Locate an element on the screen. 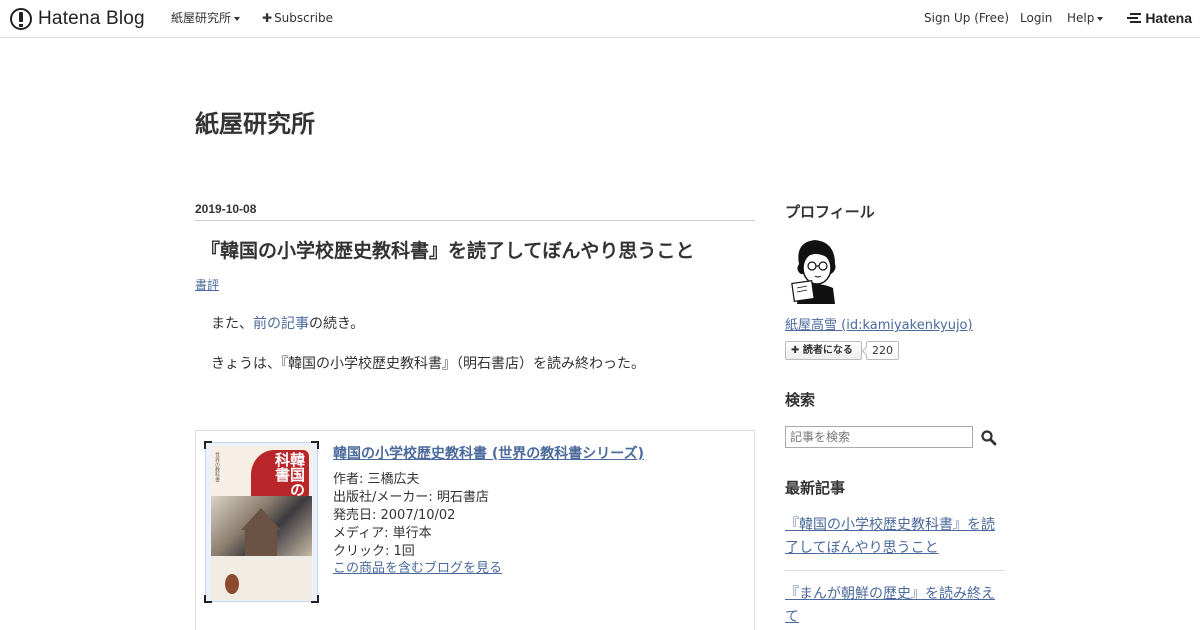 The height and width of the screenshot is (630, 1200). blog-menu: 紙屋研究所 is located at coordinates (206, 18).